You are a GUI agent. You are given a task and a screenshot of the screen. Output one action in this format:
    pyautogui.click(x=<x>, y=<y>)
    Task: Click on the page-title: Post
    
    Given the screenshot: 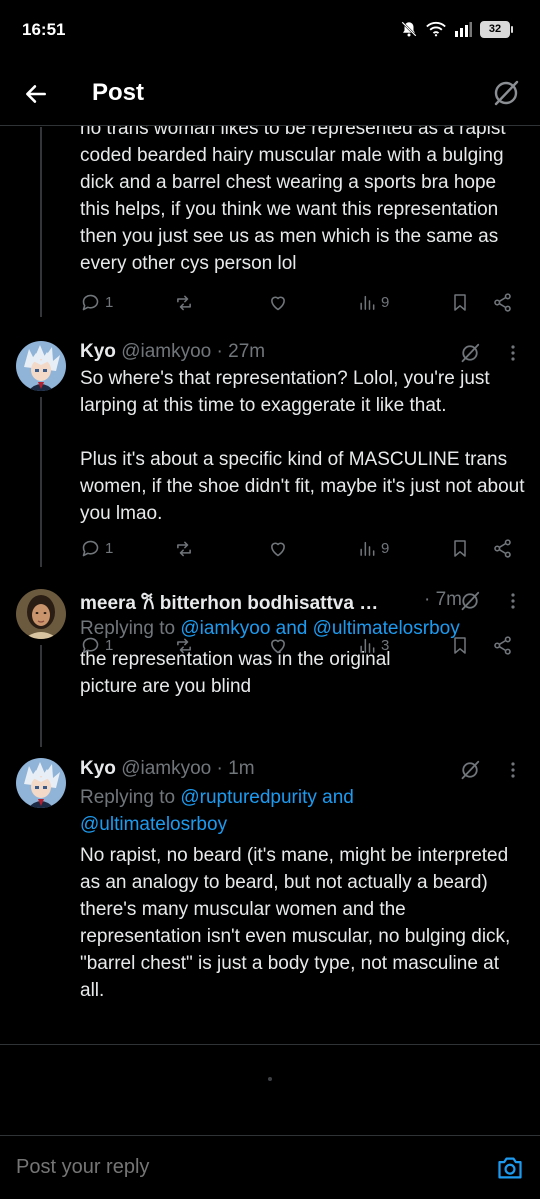 What is the action you would take?
    pyautogui.click(x=118, y=92)
    